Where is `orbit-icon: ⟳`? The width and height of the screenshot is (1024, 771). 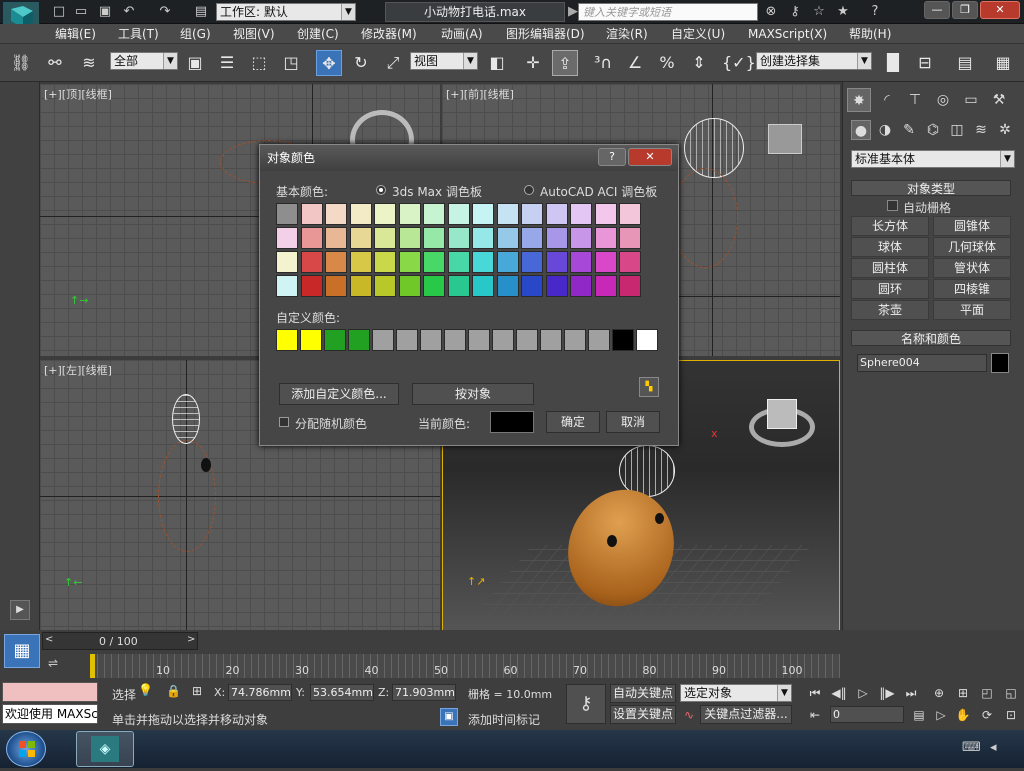
orbit-icon: ⟳ is located at coordinates (987, 715).